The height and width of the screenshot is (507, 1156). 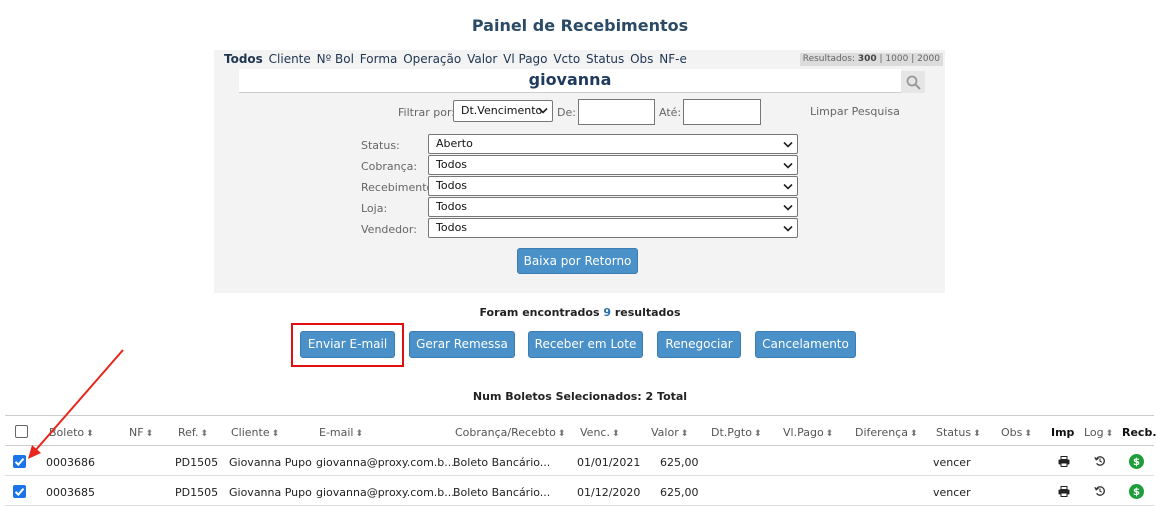 What do you see at coordinates (452, 185) in the screenshot?
I see `recebimento-value: Todos` at bounding box center [452, 185].